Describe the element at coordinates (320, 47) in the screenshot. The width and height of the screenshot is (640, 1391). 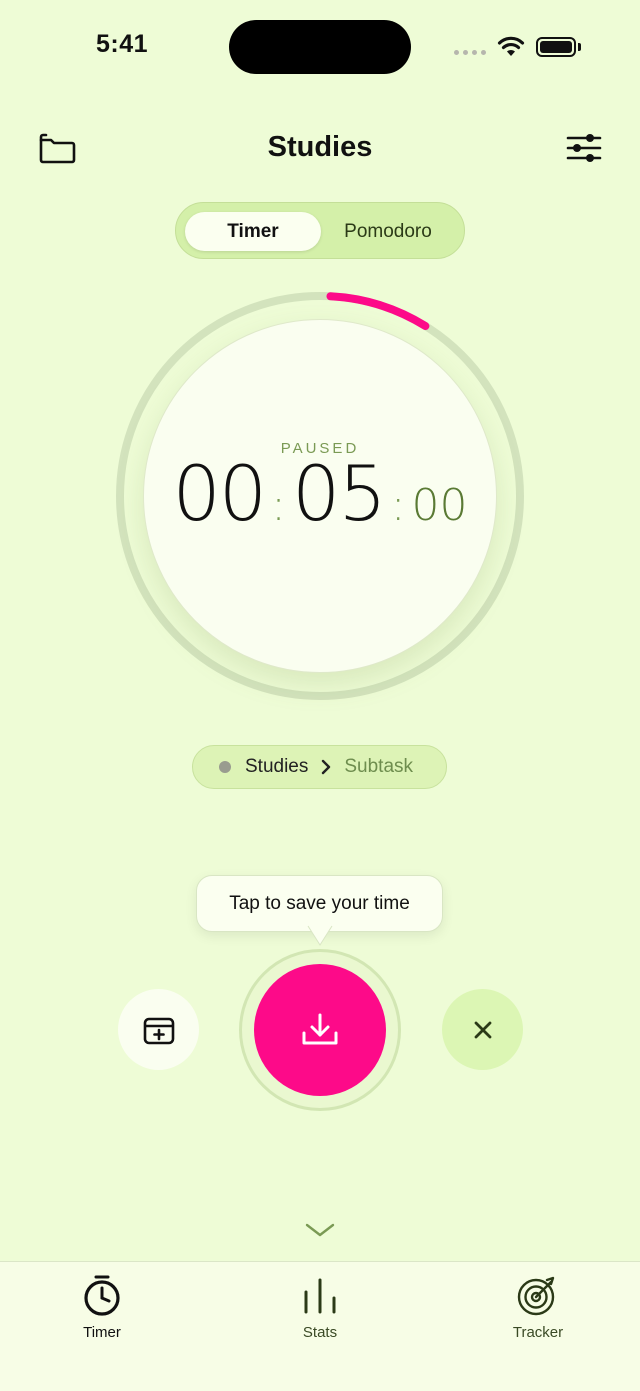
I see `dynamic-island` at that location.